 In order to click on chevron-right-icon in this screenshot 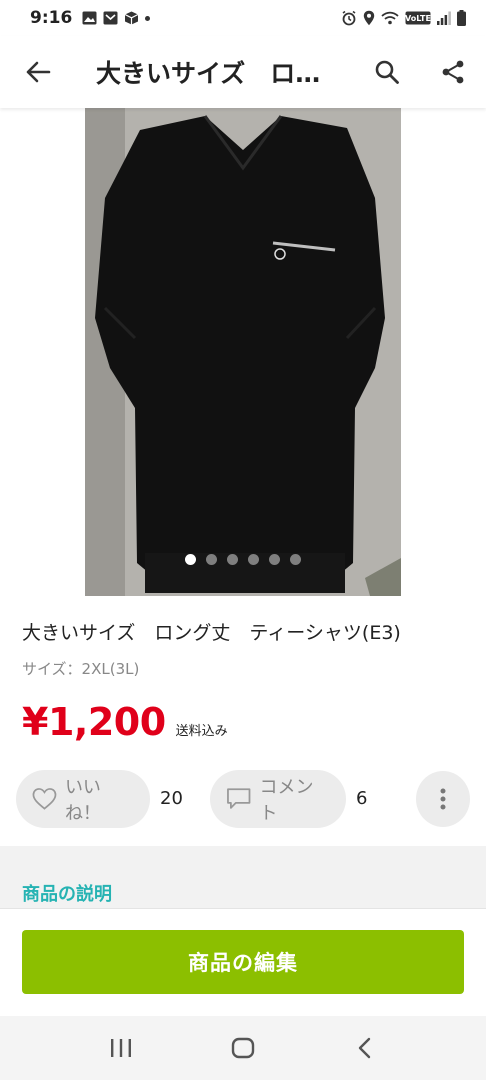, I will do `click(454, 355)`.